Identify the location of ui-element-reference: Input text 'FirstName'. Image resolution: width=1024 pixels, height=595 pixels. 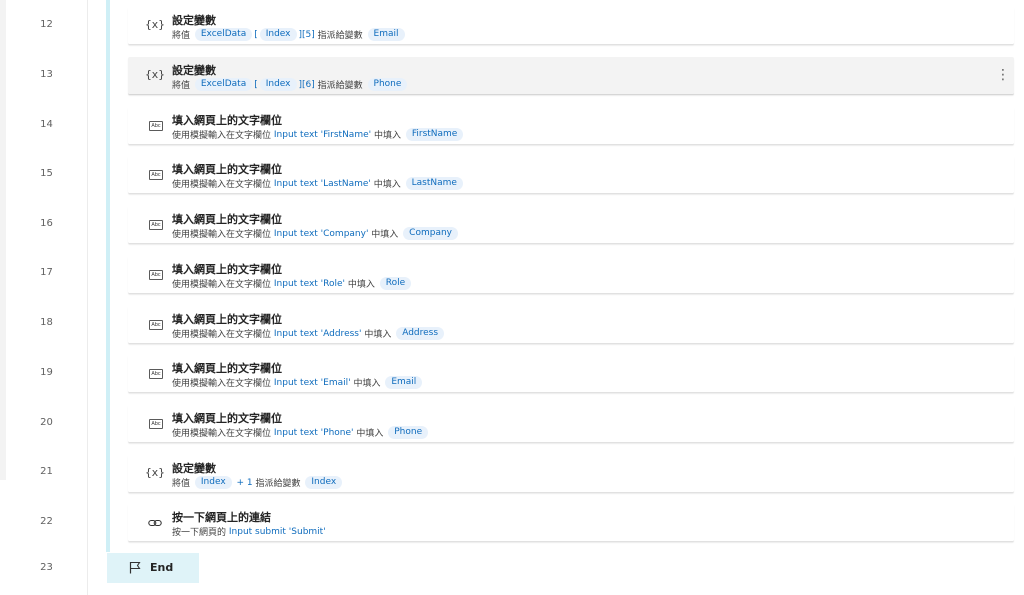
(322, 134).